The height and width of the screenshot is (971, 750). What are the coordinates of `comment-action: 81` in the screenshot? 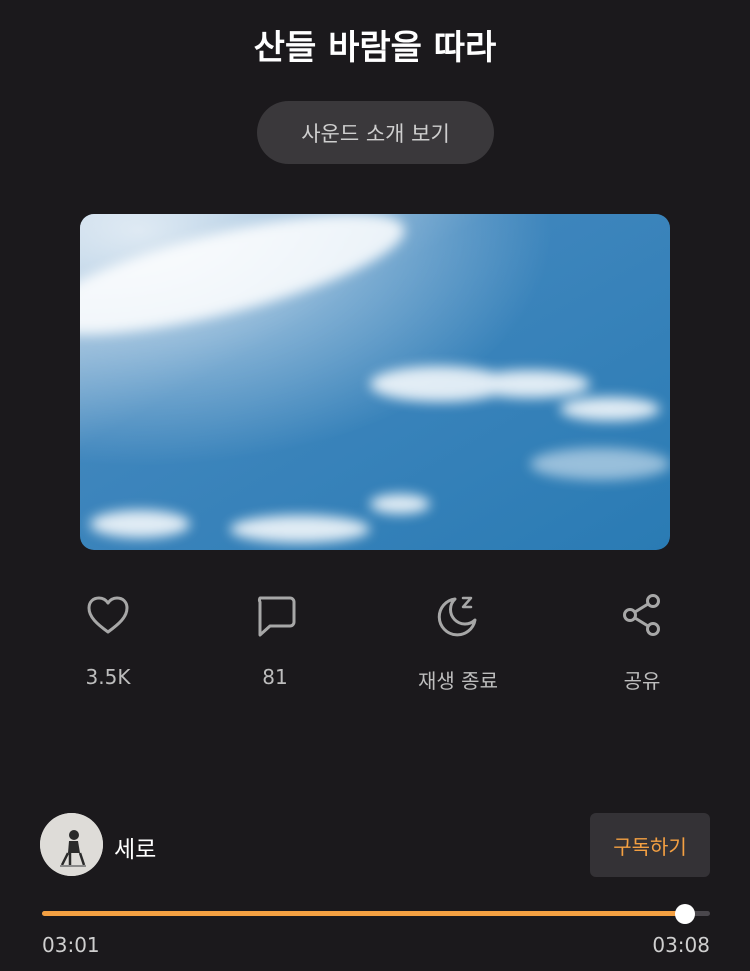 It's located at (275, 639).